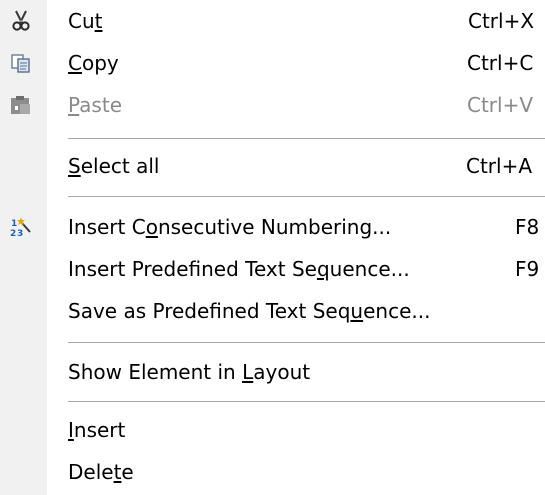 The image size is (545, 495). I want to click on shortcut-label: Ctrl+X, so click(501, 21).